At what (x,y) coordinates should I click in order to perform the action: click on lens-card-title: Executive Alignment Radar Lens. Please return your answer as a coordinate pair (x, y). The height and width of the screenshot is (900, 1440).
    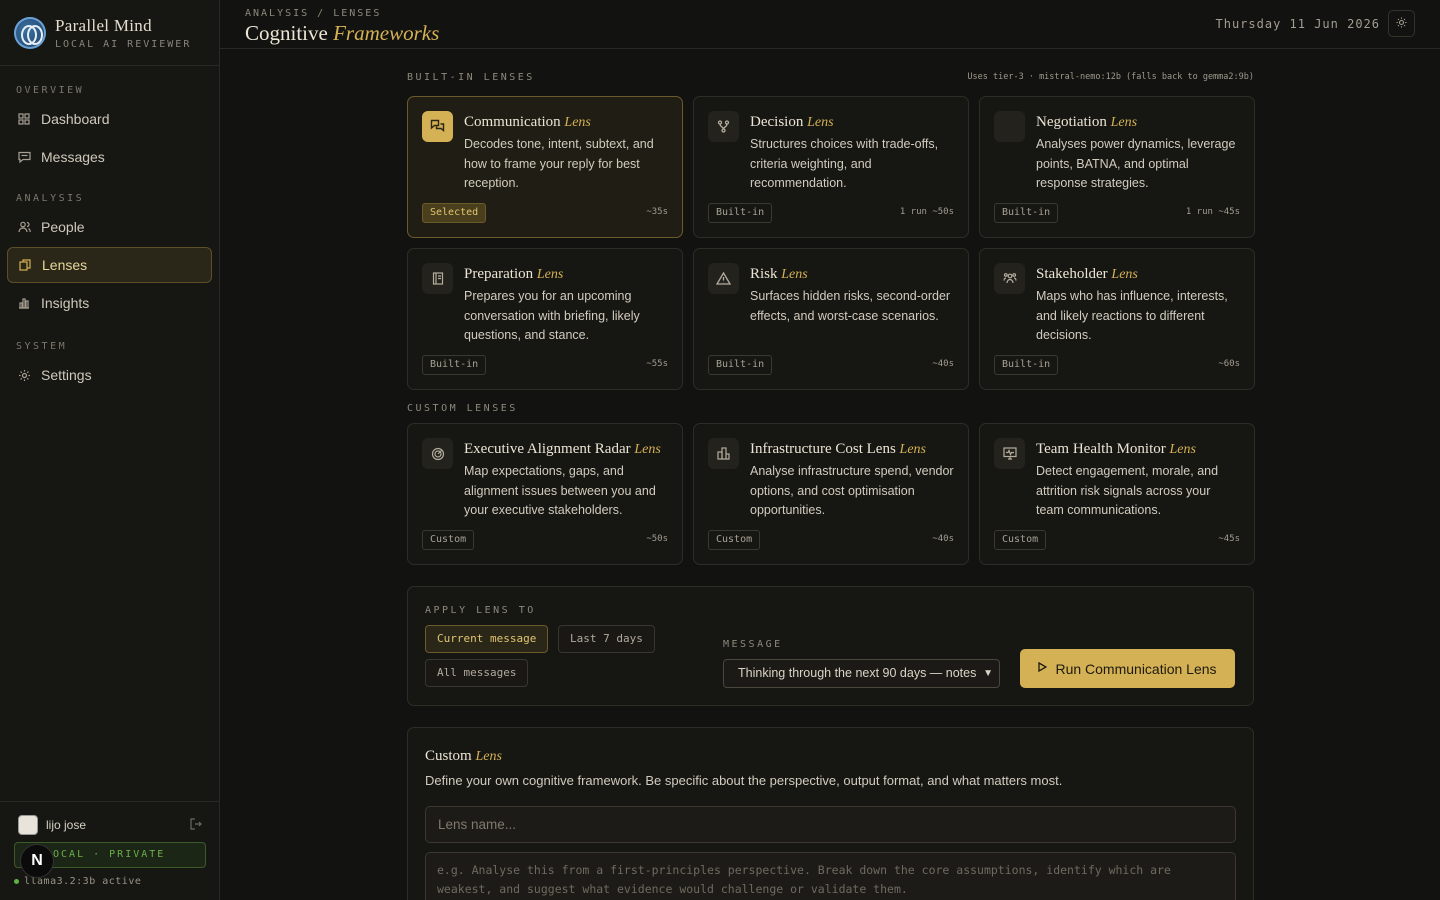
    Looking at the image, I should click on (566, 449).